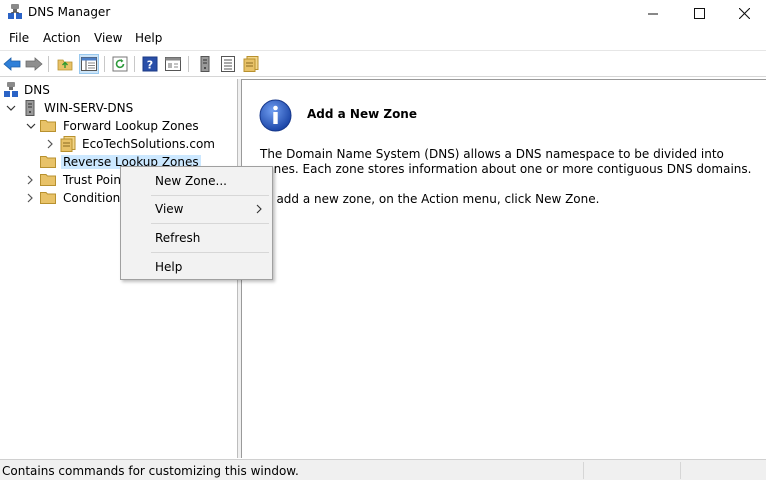  What do you see at coordinates (37, 90) in the screenshot?
I see `tree-label: DNS` at bounding box center [37, 90].